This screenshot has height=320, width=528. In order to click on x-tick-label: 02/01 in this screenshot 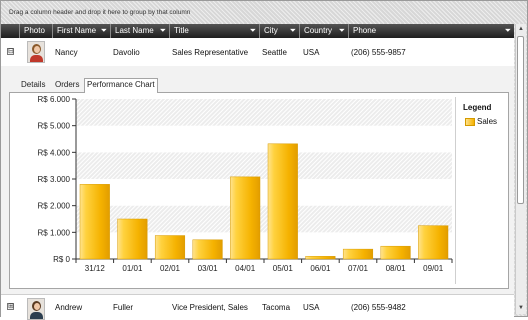, I will do `click(170, 268)`.